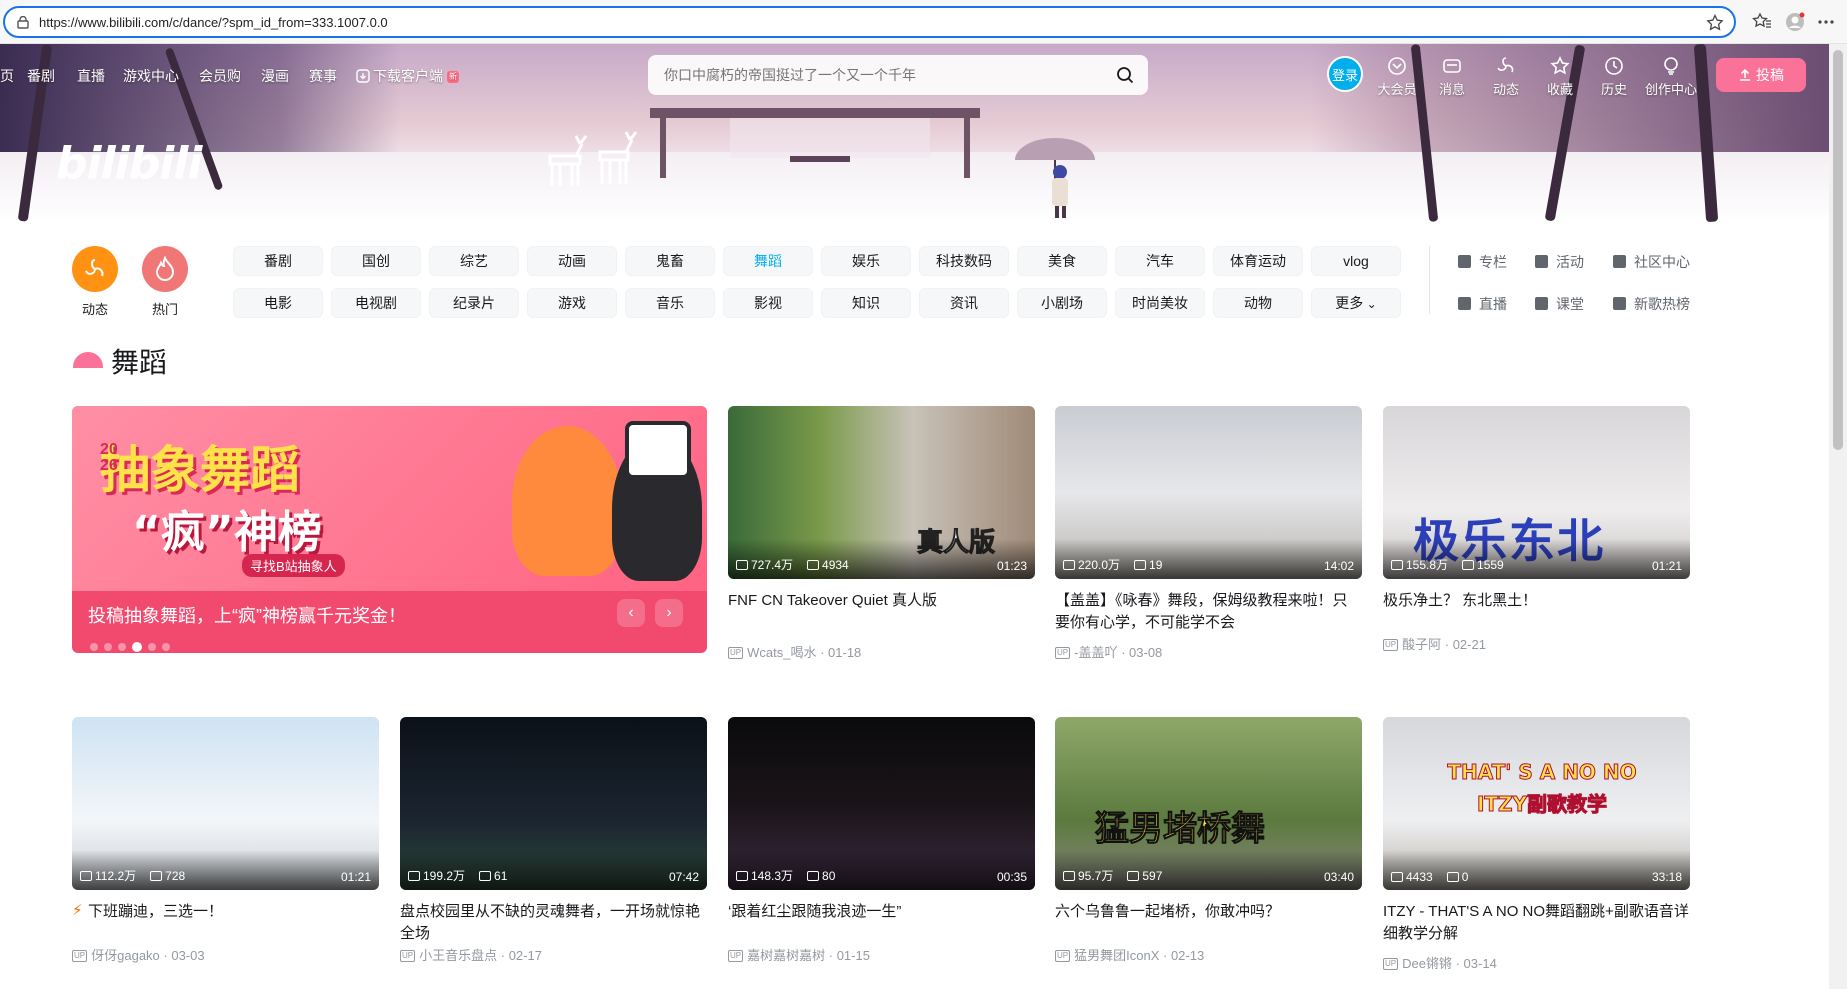 The image size is (1847, 989). I want to click on channel-chip: 舞蹈, so click(768, 261).